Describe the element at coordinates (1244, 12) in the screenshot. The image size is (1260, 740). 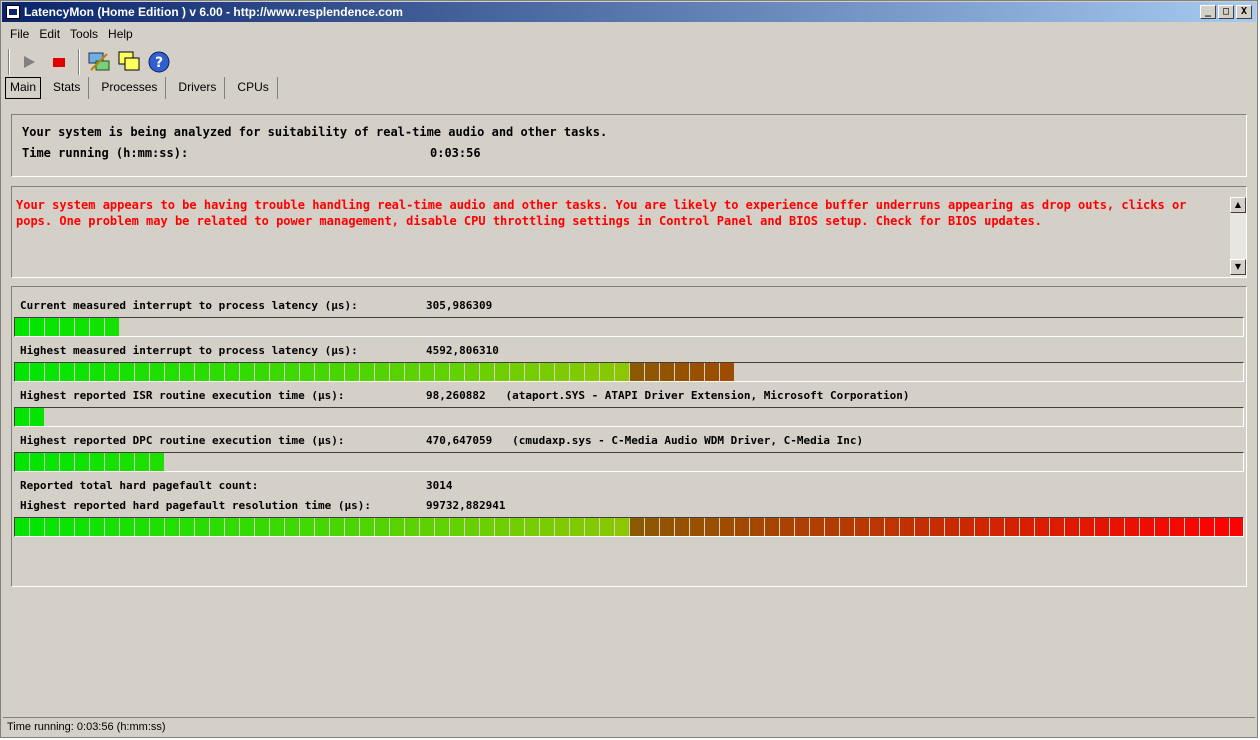
I see `close-button: X` at that location.